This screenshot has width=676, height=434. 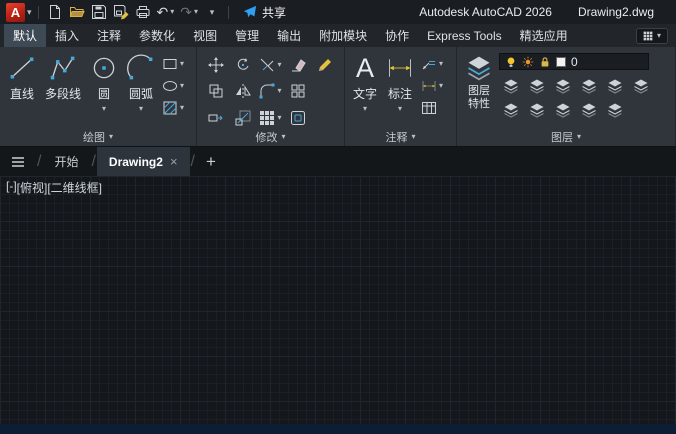 What do you see at coordinates (279, 64) in the screenshot?
I see `trim-caret-icon: ▾` at bounding box center [279, 64].